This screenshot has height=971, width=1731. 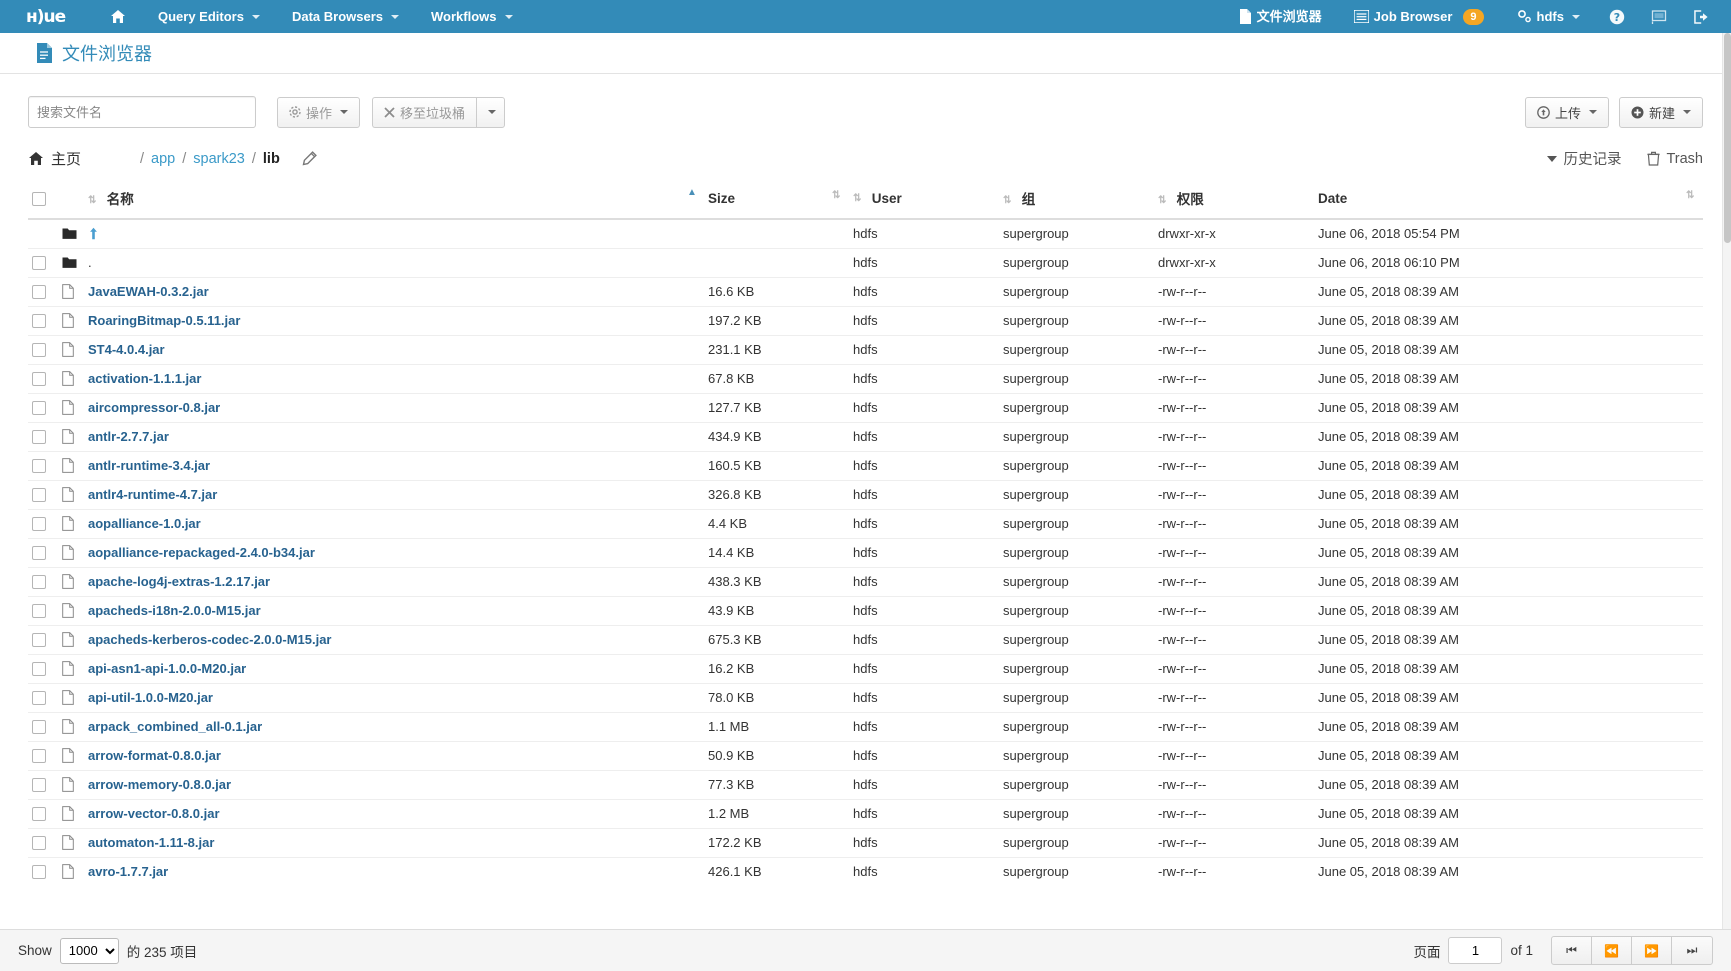 What do you see at coordinates (1660, 112) in the screenshot?
I see `new-button: 新建` at bounding box center [1660, 112].